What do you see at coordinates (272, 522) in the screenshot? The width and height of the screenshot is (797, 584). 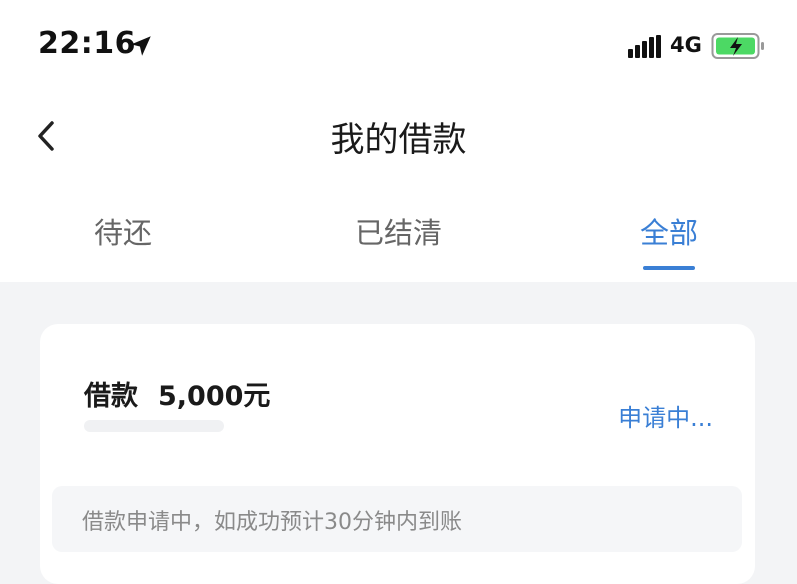 I see `loan-notice-text: 借款申请中，如成功预计30分钟内到账` at bounding box center [272, 522].